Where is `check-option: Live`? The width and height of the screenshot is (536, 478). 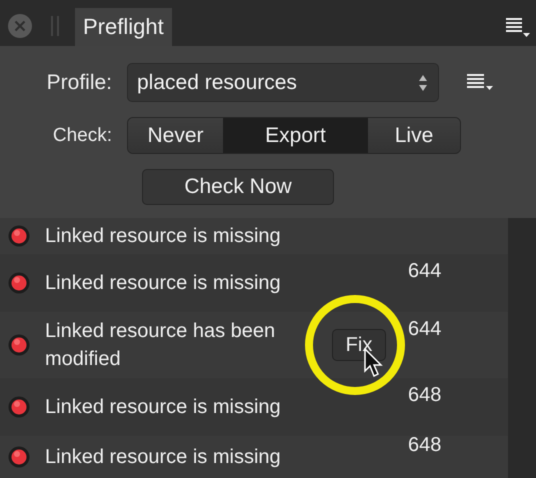 check-option: Live is located at coordinates (414, 135).